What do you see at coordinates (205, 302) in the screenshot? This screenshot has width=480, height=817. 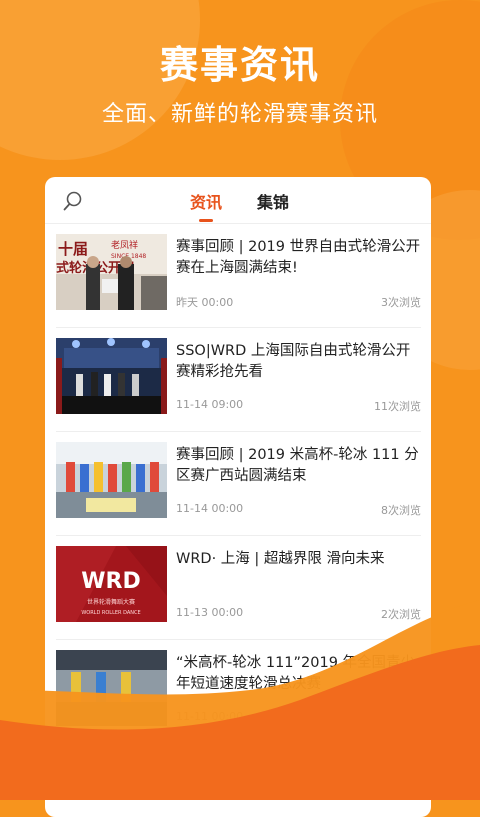 I see `news-time: 昨天 00:00` at bounding box center [205, 302].